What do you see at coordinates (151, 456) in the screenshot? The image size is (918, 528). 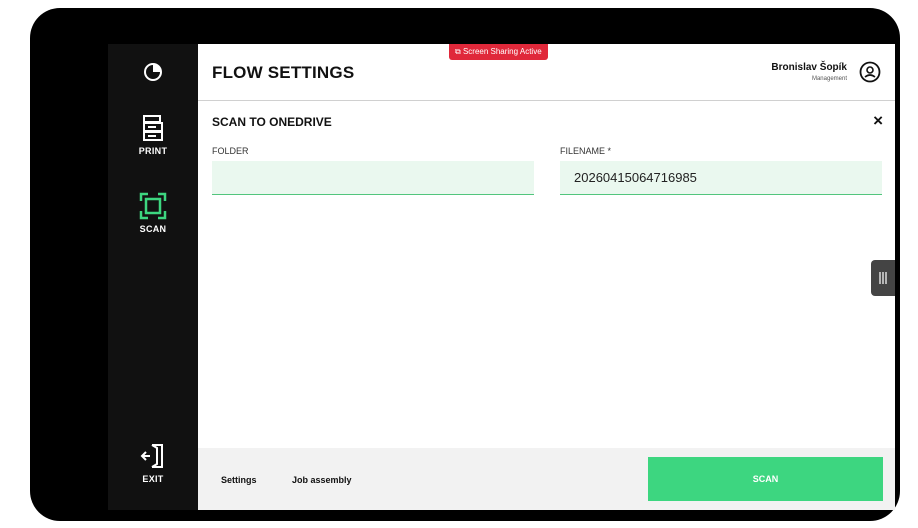 I see `exit-icon` at bounding box center [151, 456].